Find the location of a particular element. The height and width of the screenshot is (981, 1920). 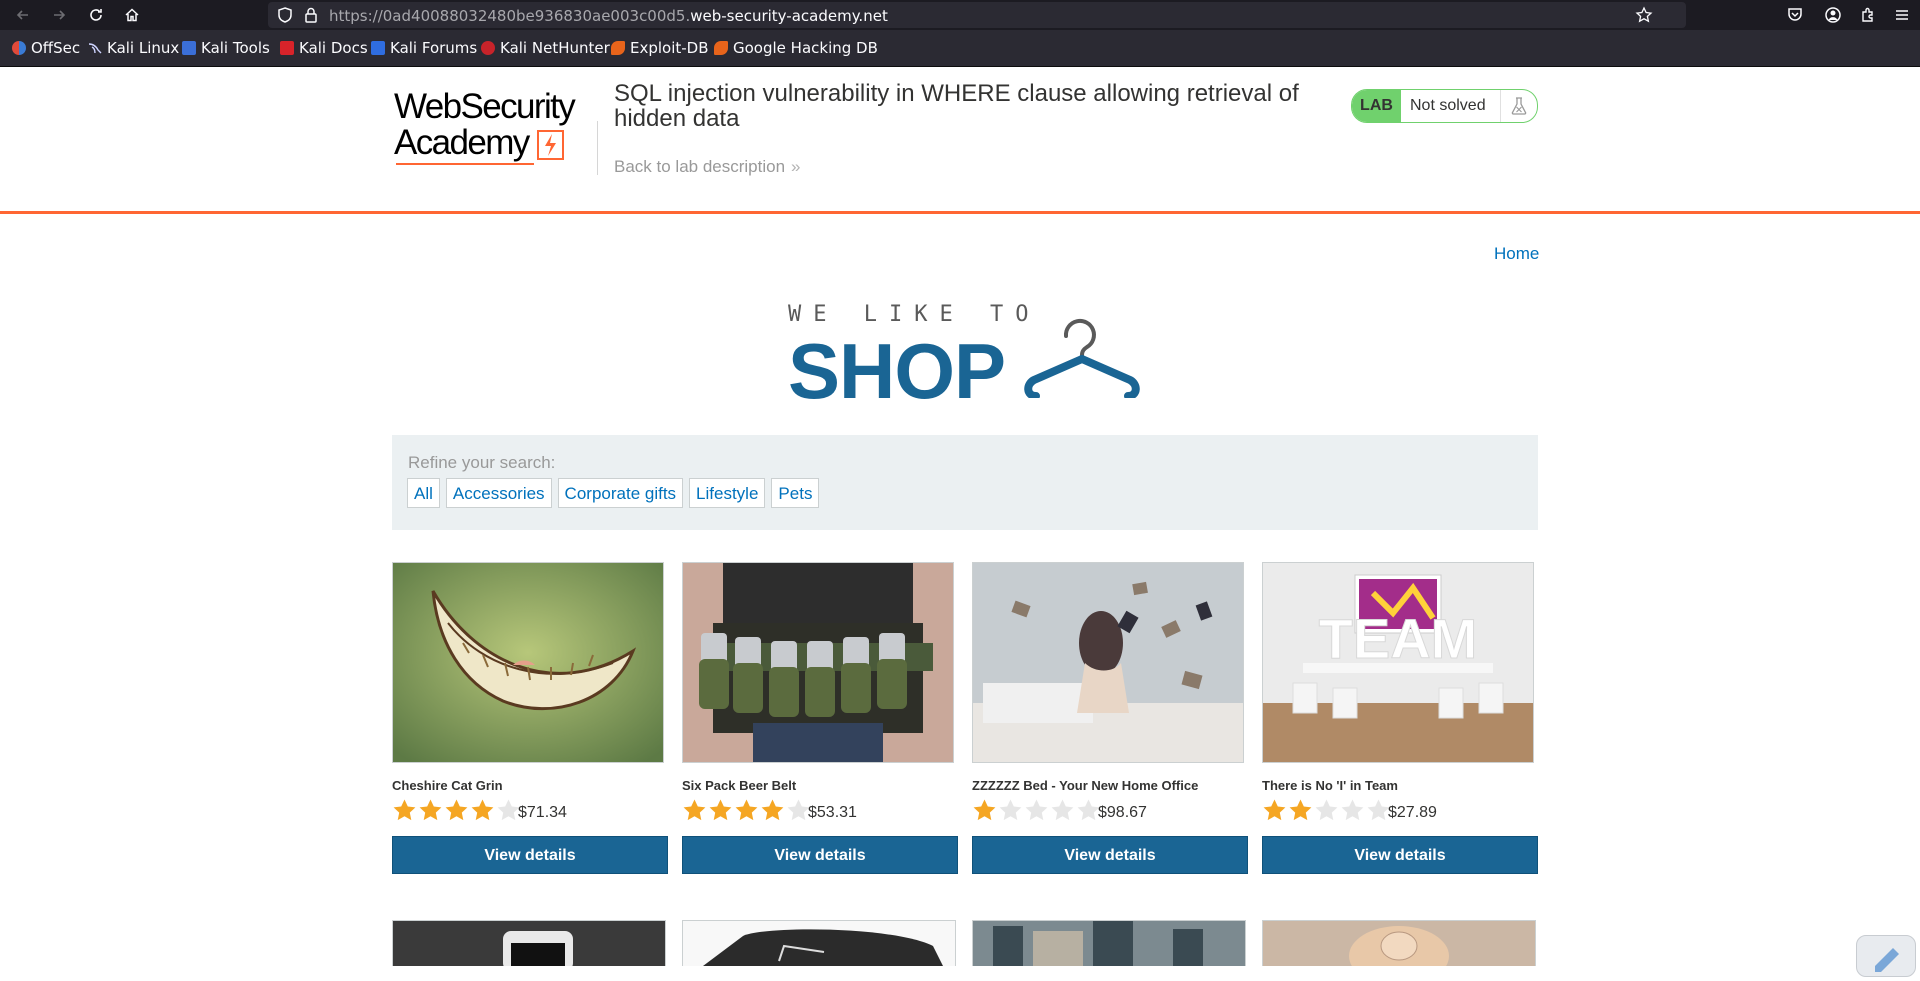

pocket-icon is located at coordinates (1795, 15).